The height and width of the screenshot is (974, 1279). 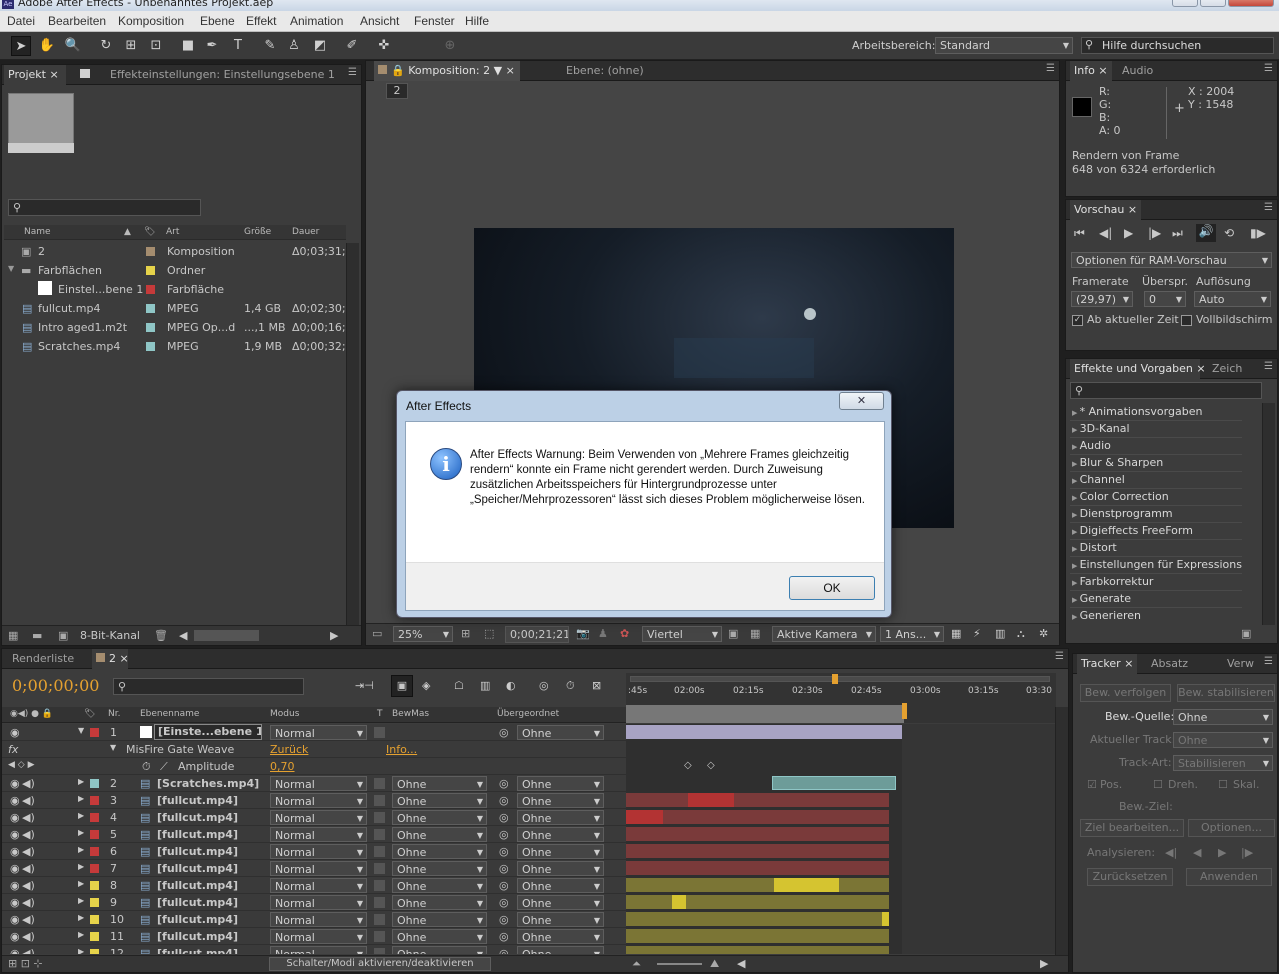 What do you see at coordinates (679, 964) in the screenshot?
I see `zoom-slider` at bounding box center [679, 964].